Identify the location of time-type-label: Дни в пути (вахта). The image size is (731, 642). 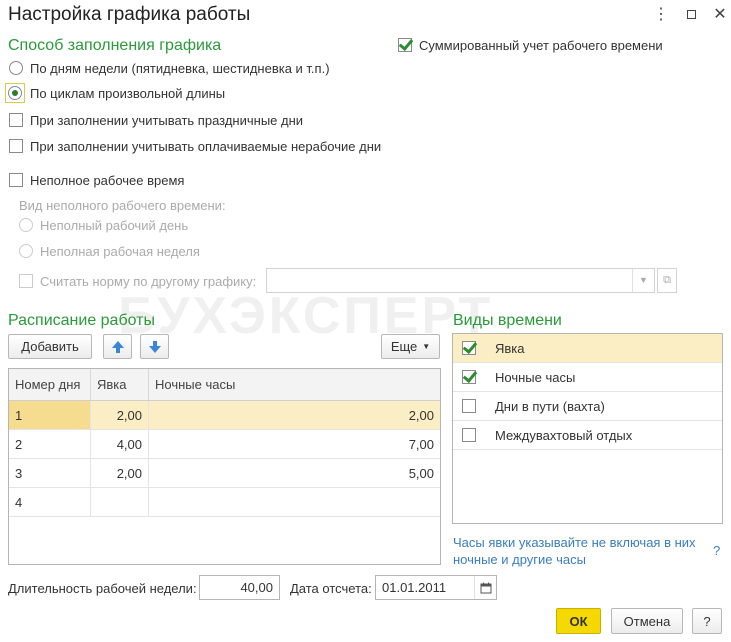
(550, 406).